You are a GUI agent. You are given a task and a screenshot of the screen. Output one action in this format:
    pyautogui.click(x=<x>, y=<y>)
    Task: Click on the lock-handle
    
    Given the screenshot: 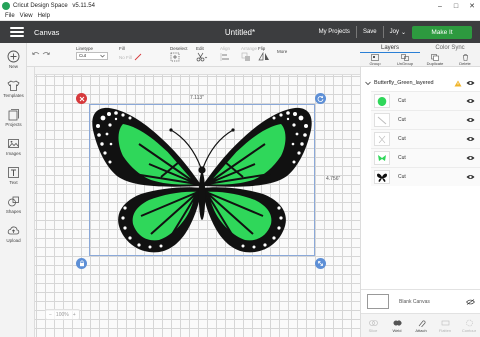 What is the action you would take?
    pyautogui.click(x=81, y=263)
    